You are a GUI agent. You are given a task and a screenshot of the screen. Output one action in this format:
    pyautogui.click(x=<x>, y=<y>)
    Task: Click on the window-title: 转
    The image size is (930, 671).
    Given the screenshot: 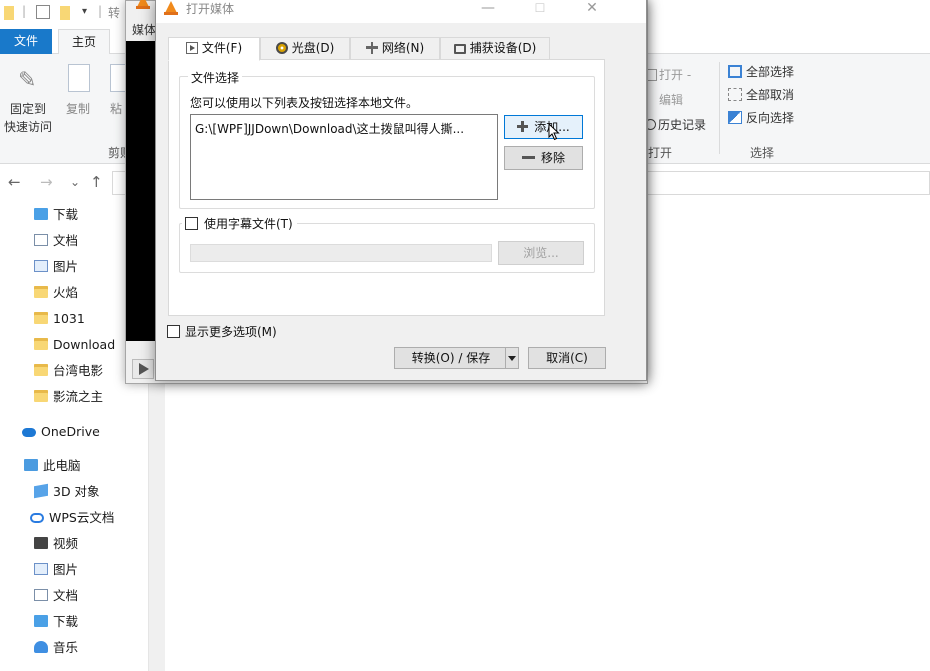 What is the action you would take?
    pyautogui.click(x=114, y=13)
    